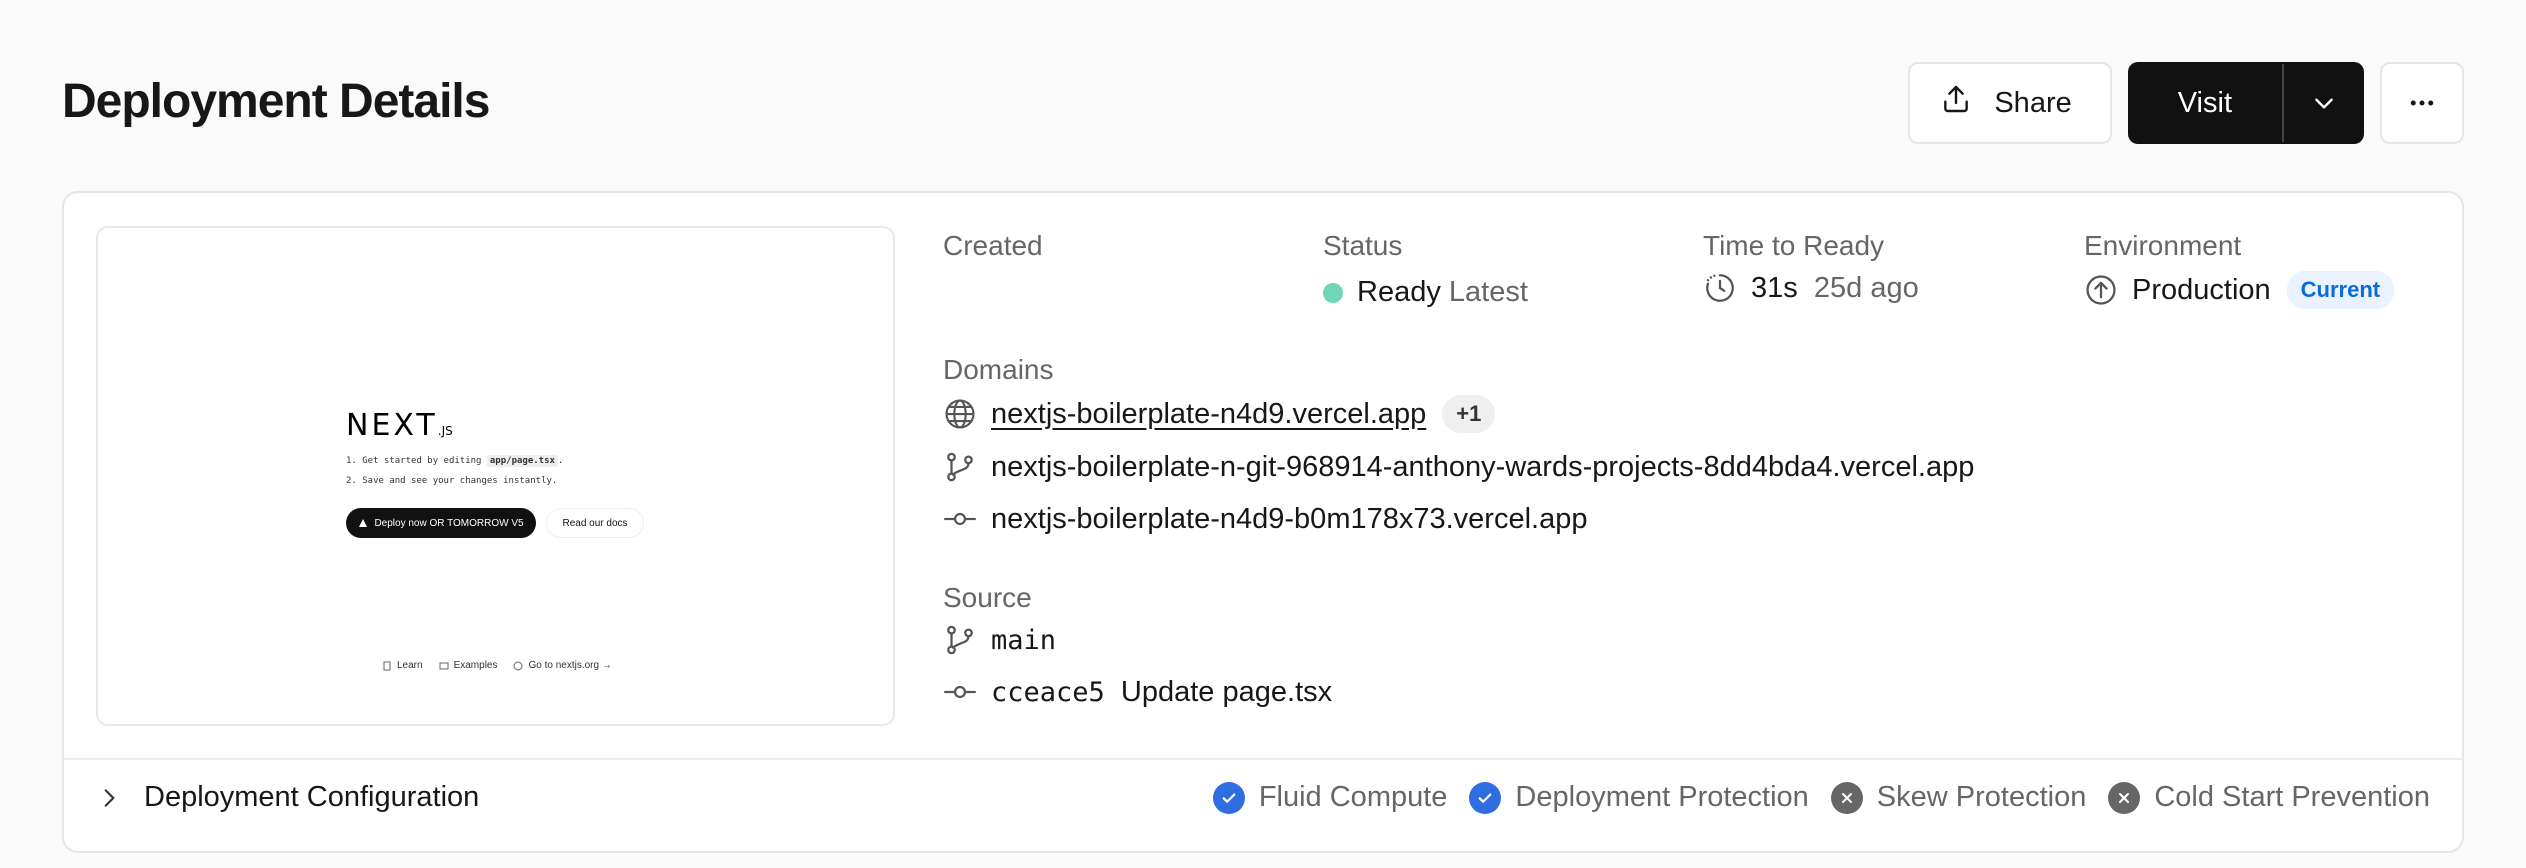 The height and width of the screenshot is (868, 2526). What do you see at coordinates (1774, 287) in the screenshot?
I see `time-value-text: 31s` at bounding box center [1774, 287].